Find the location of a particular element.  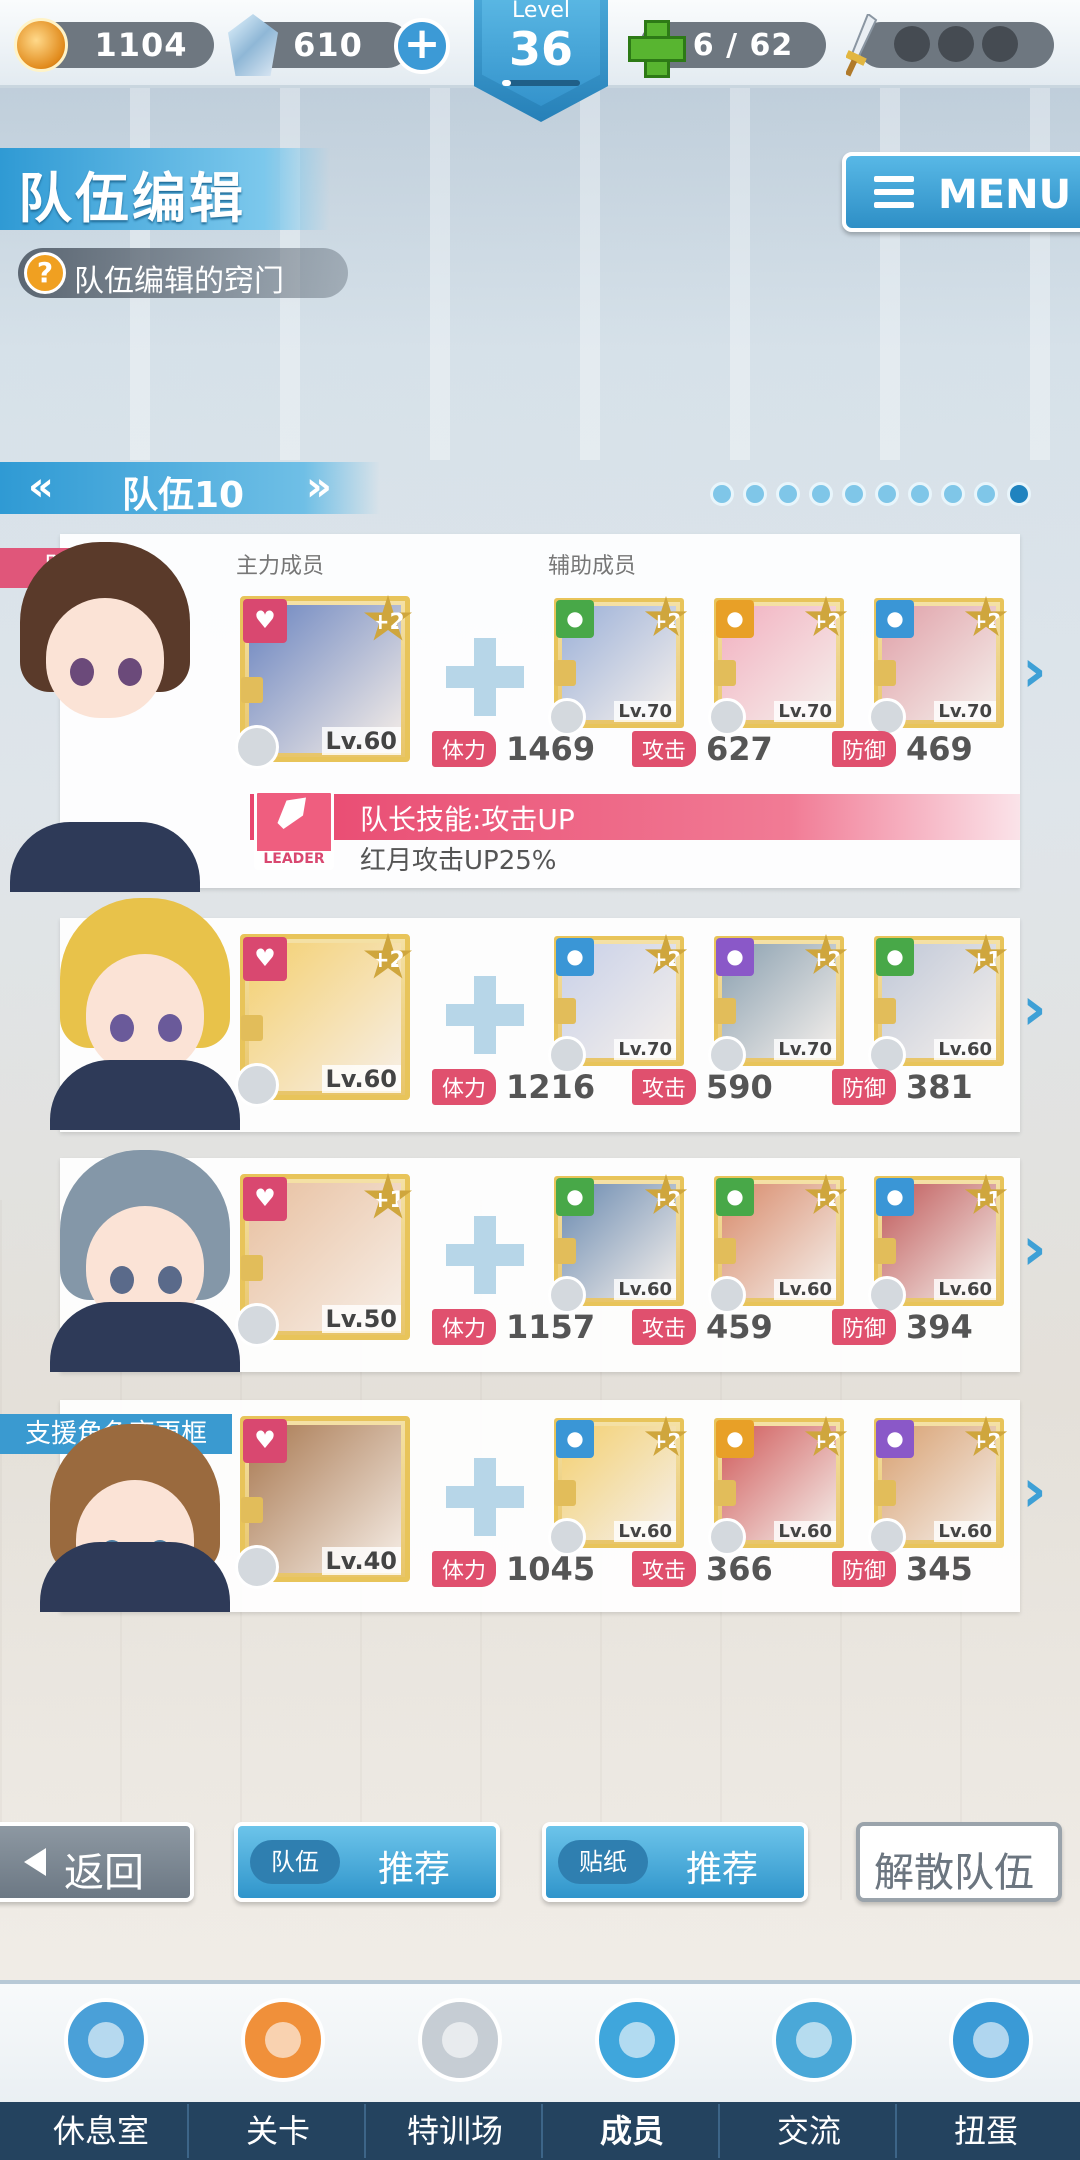

cat-mascot-icon is located at coordinates (637, 2040).